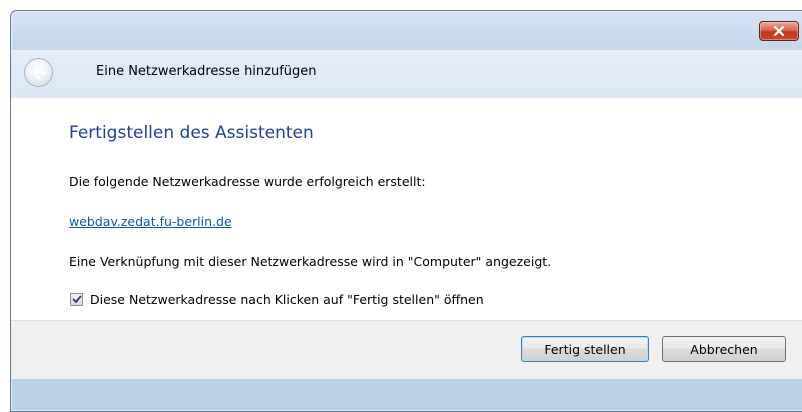 The width and height of the screenshot is (802, 412). I want to click on back-button, so click(38, 72).